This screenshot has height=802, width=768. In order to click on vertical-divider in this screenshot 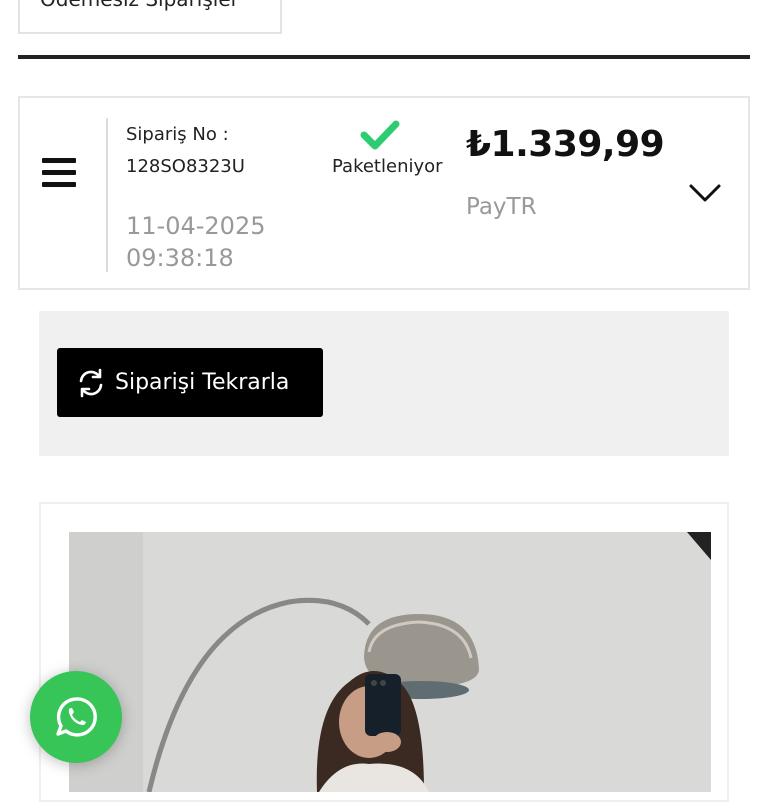, I will do `click(107, 195)`.